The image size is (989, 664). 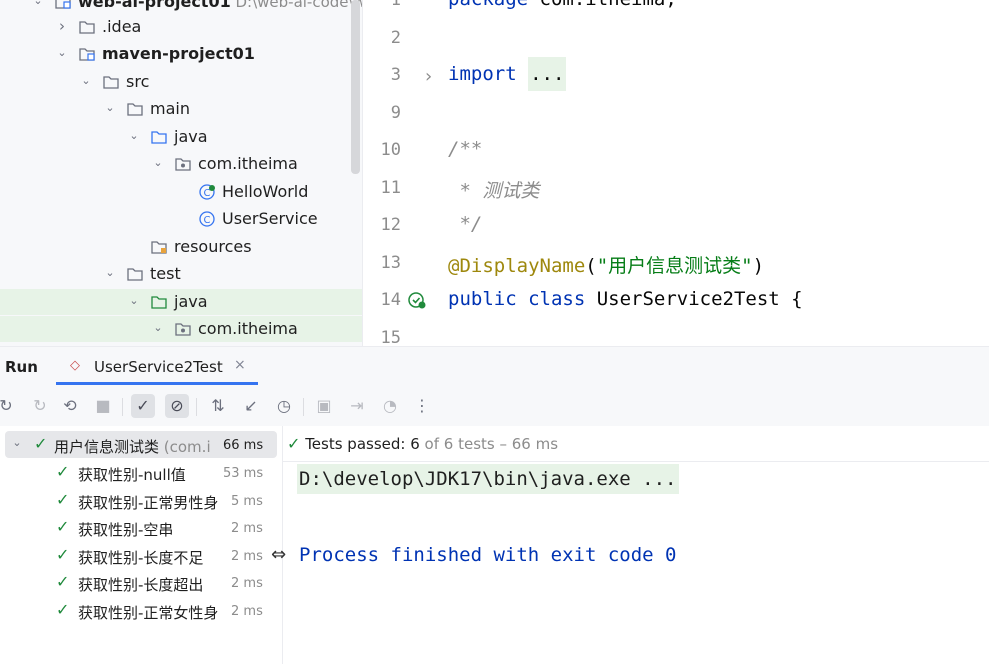 I want to click on code-line: public class UserService2Test {, so click(x=625, y=299).